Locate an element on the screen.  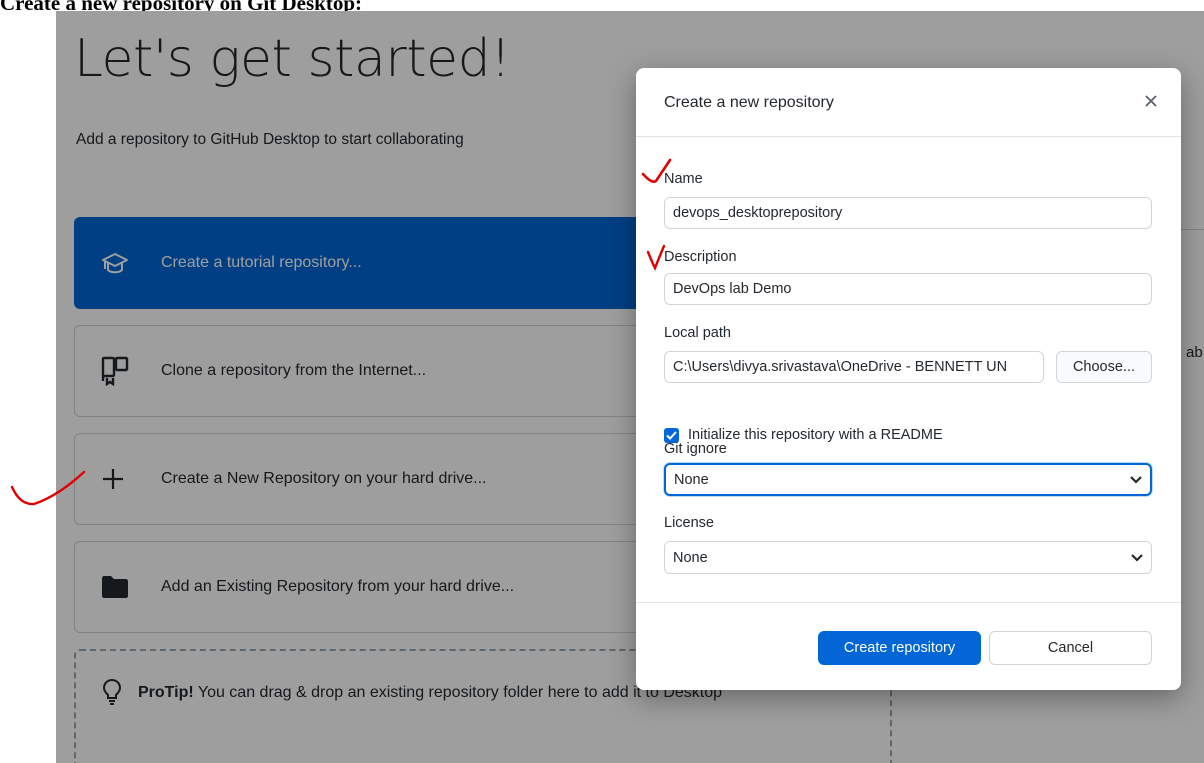
license-label: License is located at coordinates (689, 523).